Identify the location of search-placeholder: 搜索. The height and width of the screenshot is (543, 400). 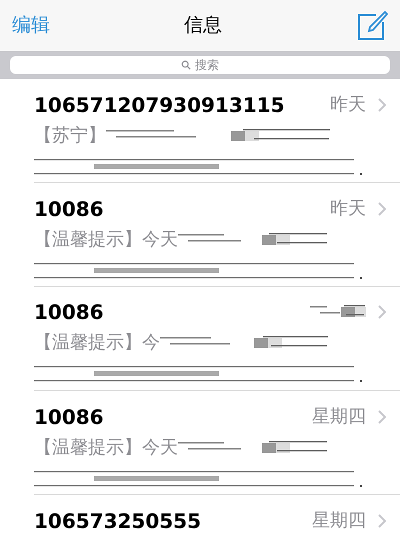
(207, 65).